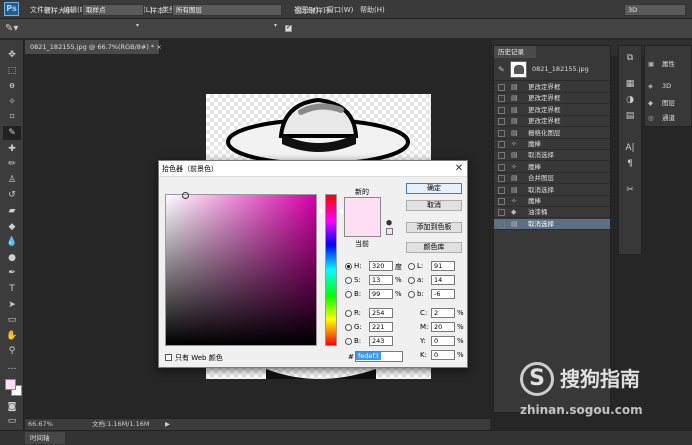  Describe the element at coordinates (443, 294) in the screenshot. I see `lab-b-input: -6` at that location.